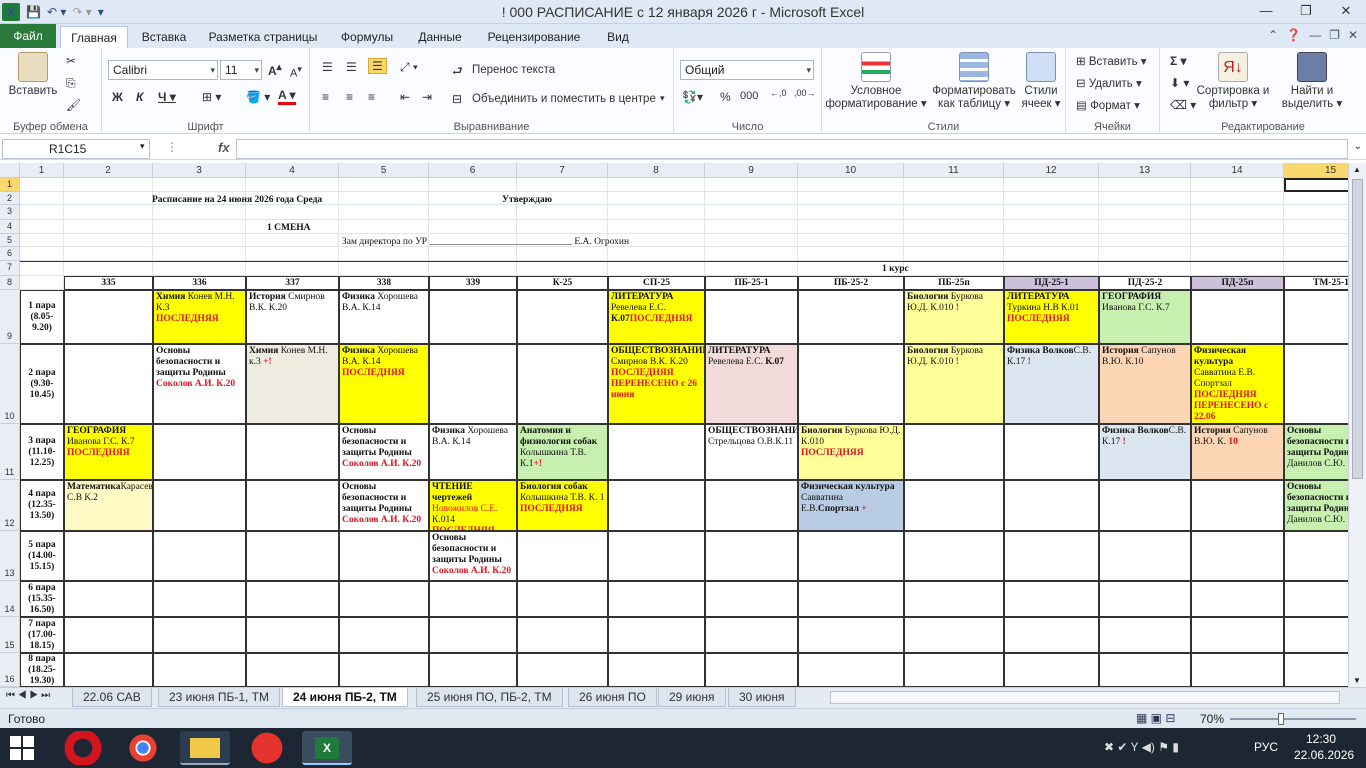  What do you see at coordinates (42, 317) in the screenshot?
I see `period-label: 1 пара (8.05- 9.20)` at bounding box center [42, 317].